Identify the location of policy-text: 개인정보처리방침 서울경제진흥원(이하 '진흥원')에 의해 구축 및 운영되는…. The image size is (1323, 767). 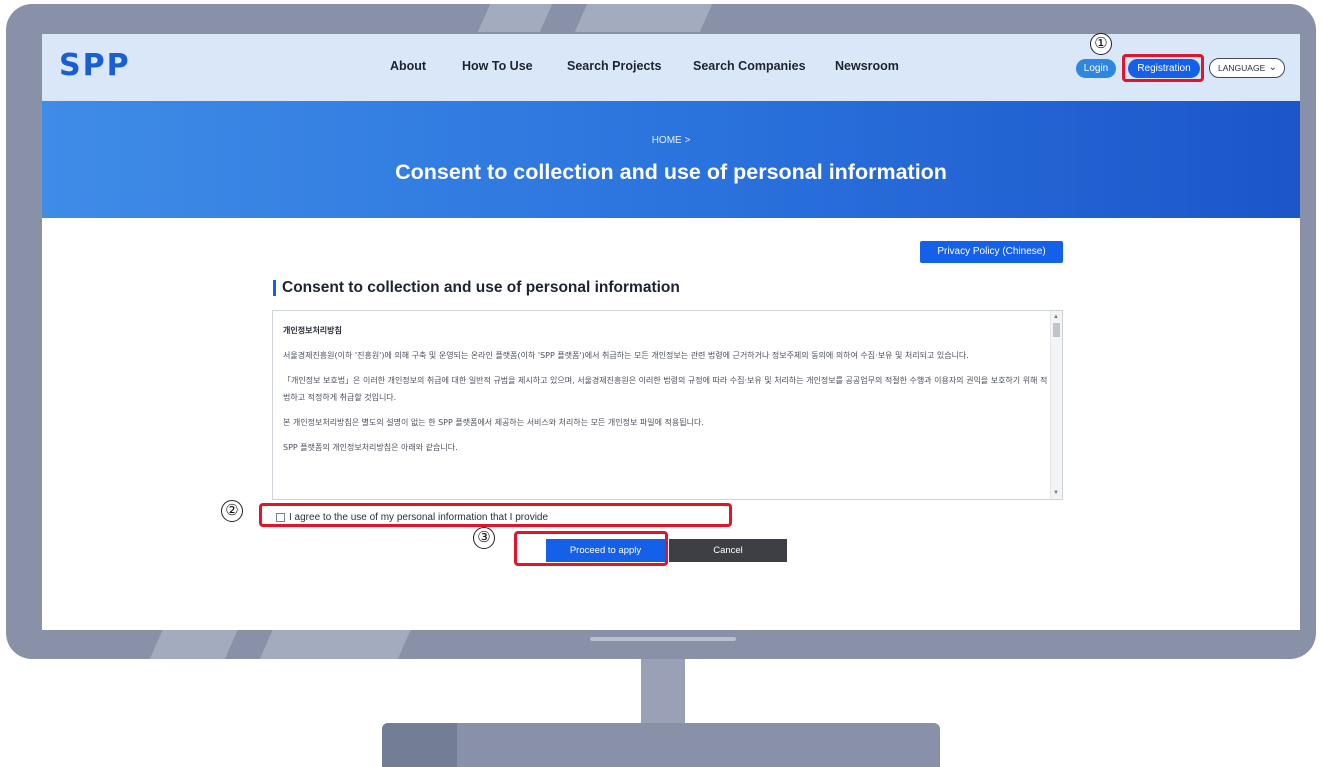
(665, 393).